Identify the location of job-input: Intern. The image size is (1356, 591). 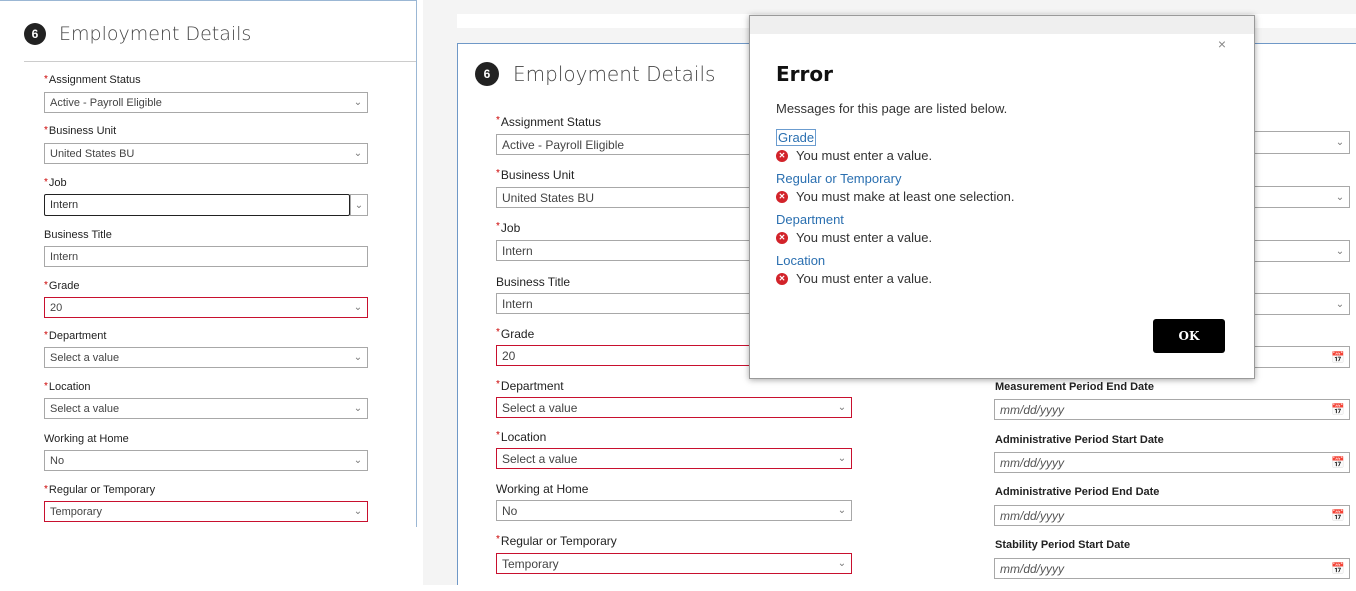
(197, 205).